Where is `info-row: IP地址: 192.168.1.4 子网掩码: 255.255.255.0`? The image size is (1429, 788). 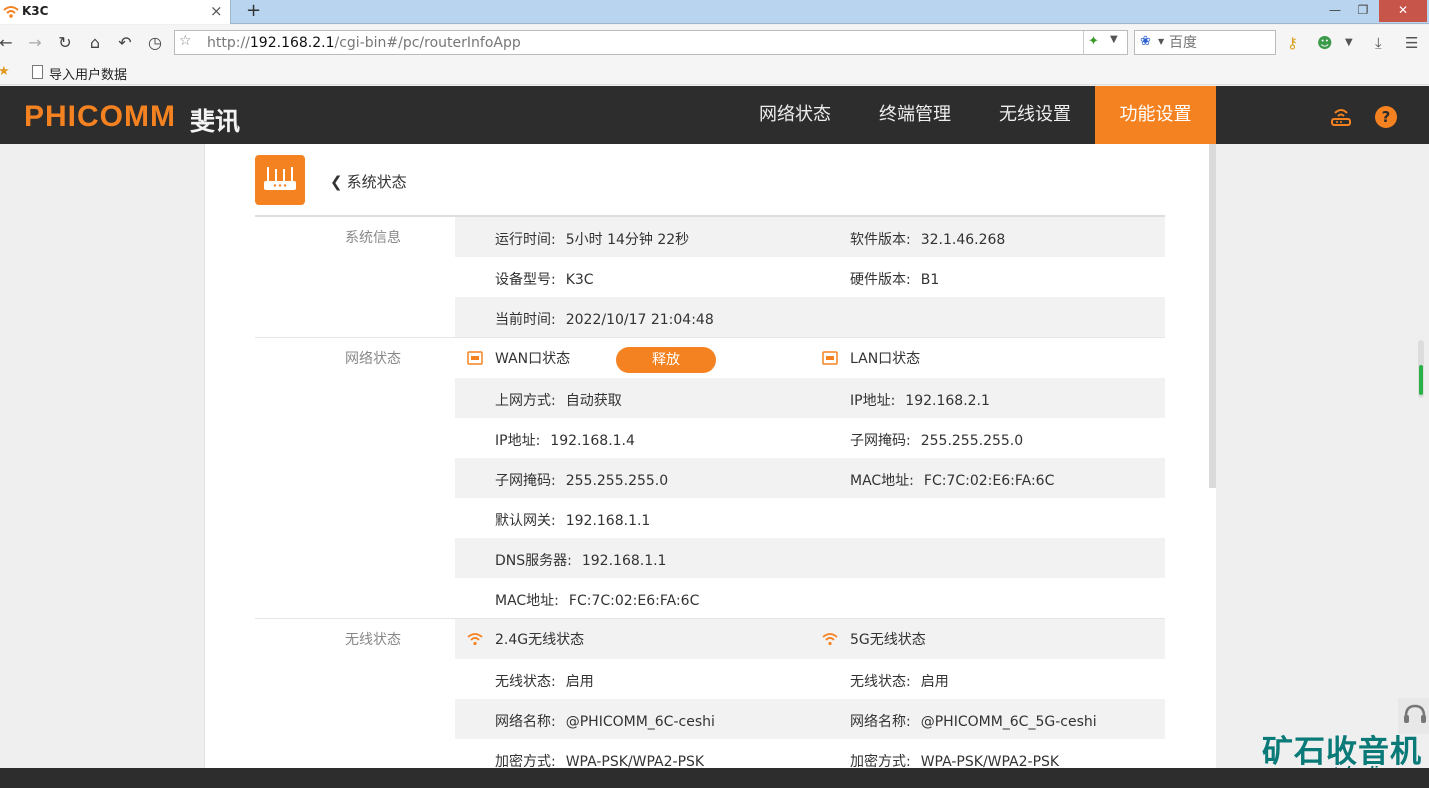 info-row: IP地址: 192.168.1.4 子网掩码: 255.255.255.0 is located at coordinates (759, 441).